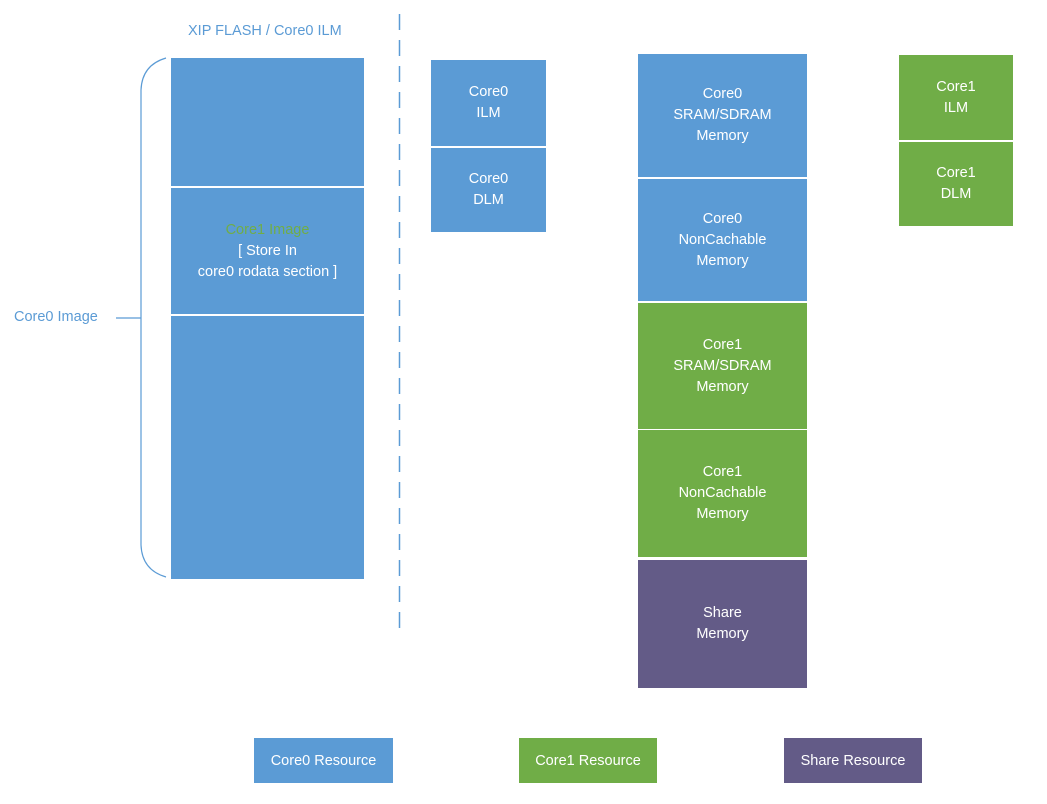 Image resolution: width=1047 pixels, height=804 pixels. I want to click on core0-local-memory: Core0 ILM Core0 DLM, so click(488, 146).